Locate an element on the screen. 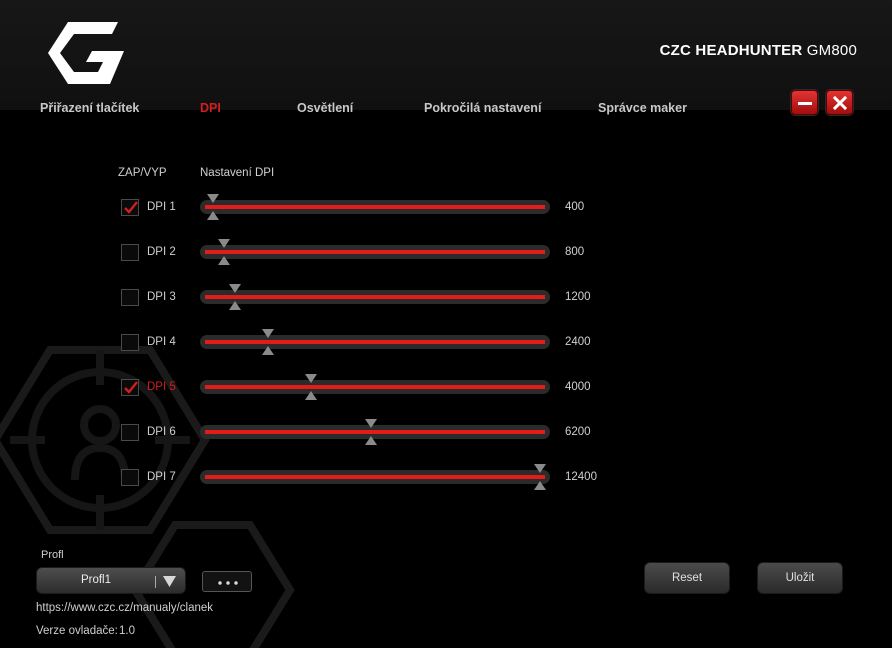 This screenshot has width=892, height=648. dpi-row: DPI 1 400 is located at coordinates (446, 208).